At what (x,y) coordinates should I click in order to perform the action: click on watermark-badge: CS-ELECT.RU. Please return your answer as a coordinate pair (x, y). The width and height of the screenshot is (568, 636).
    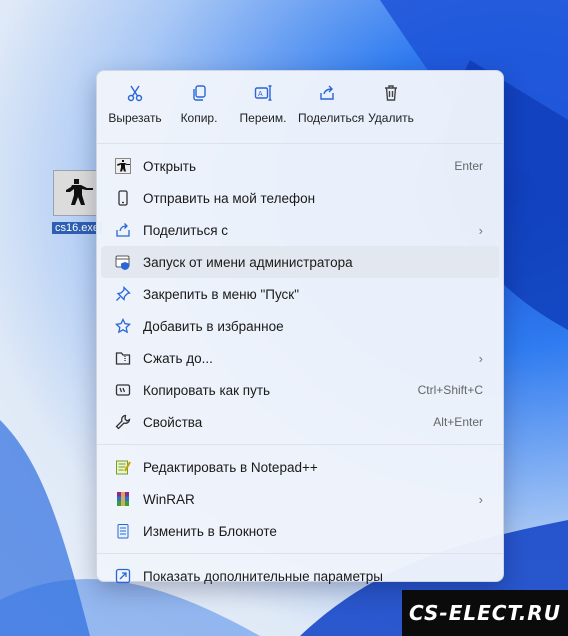
    Looking at the image, I should click on (485, 613).